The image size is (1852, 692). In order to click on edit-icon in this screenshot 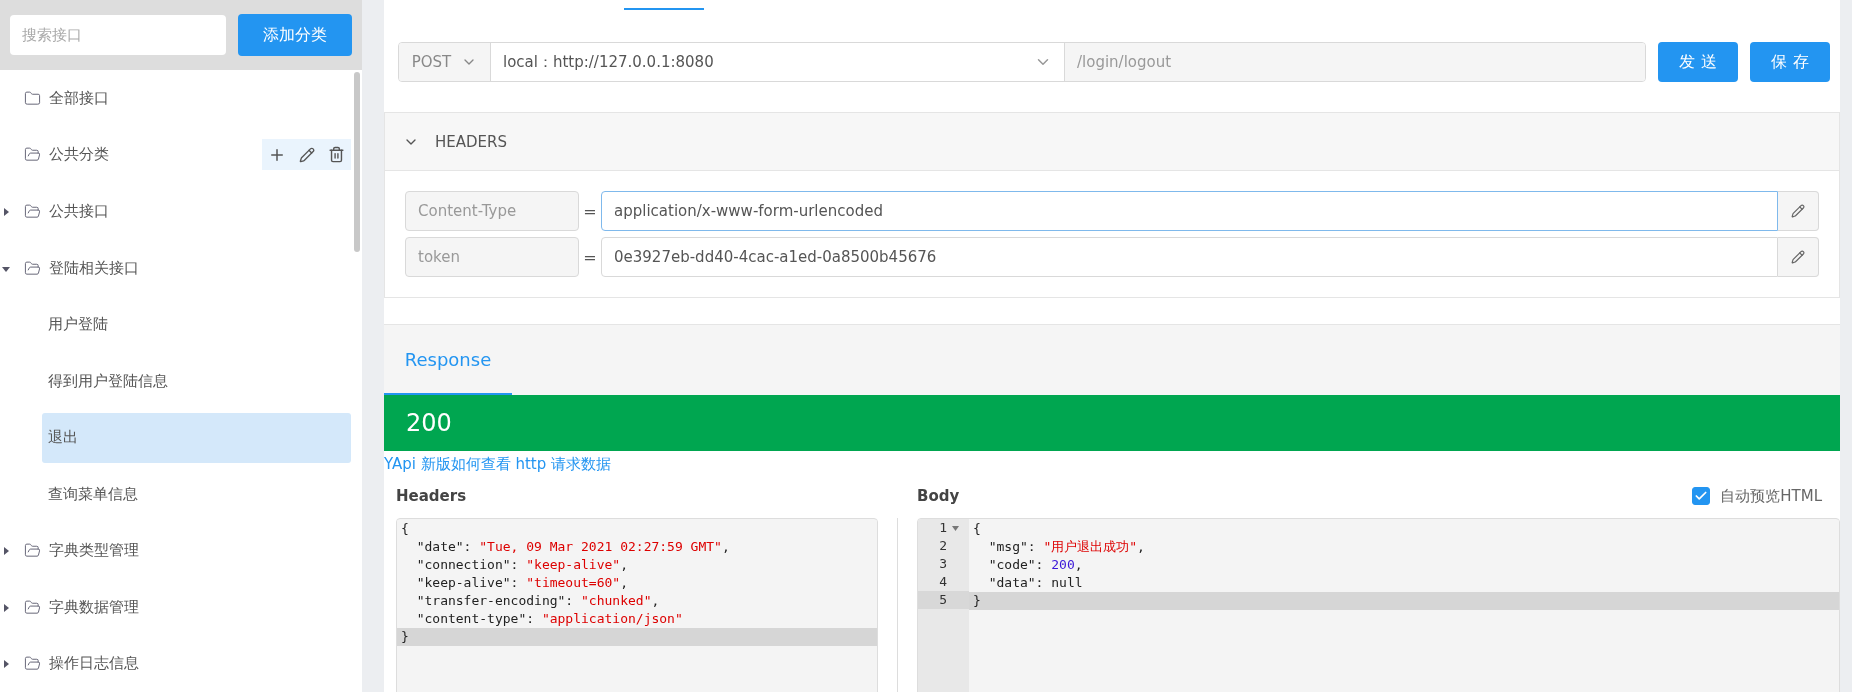, I will do `click(307, 154)`.